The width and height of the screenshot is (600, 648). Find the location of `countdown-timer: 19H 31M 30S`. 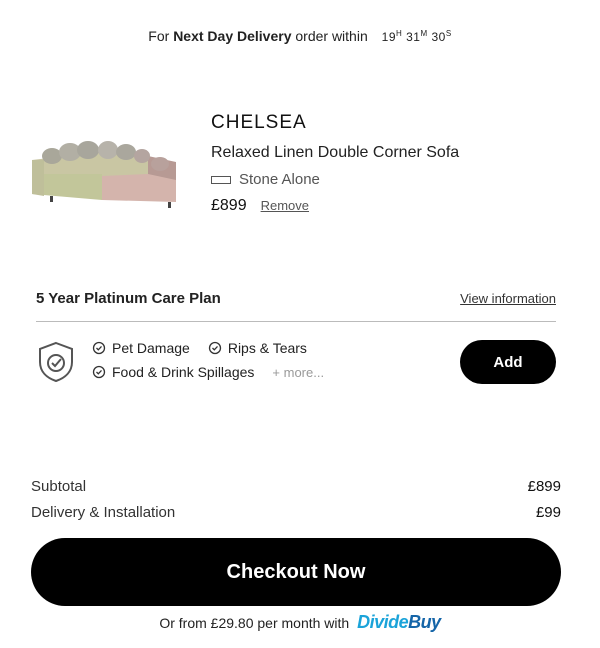

countdown-timer: 19H 31M 30S is located at coordinates (416, 36).